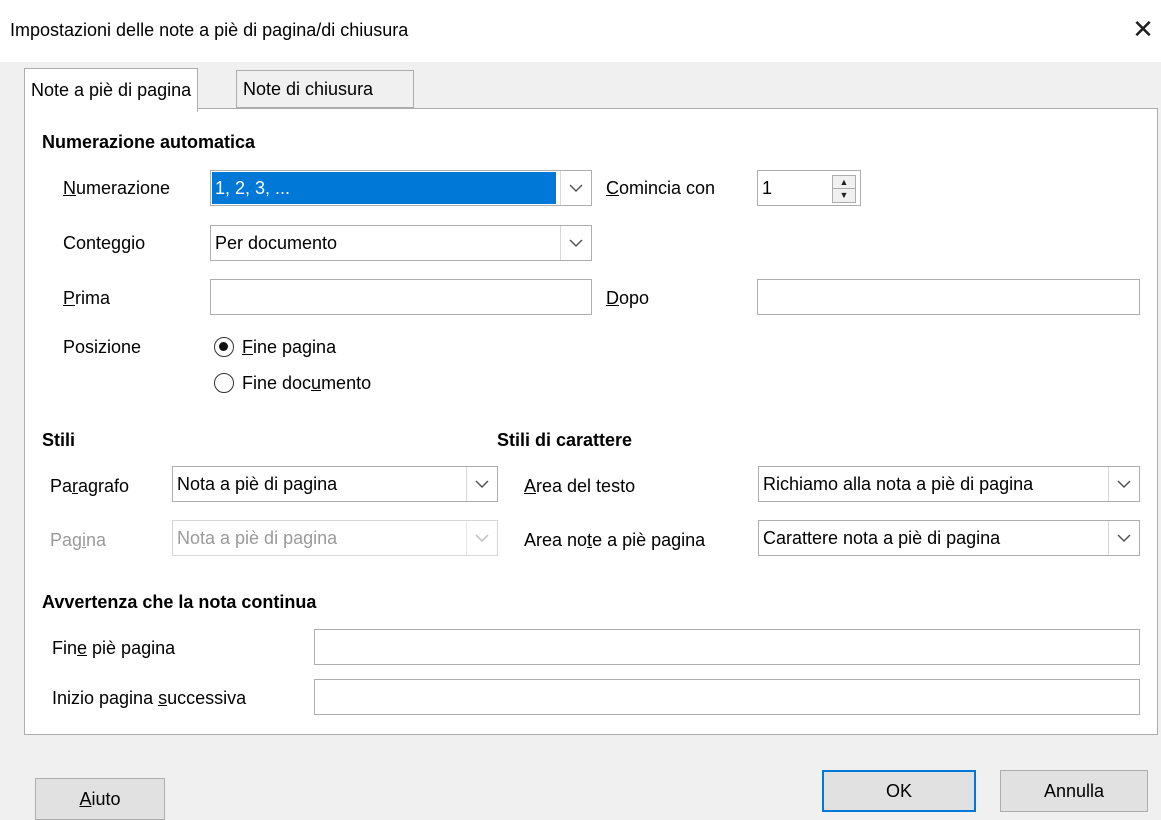 This screenshot has width=1161, height=820. I want to click on help-button: Aiuto, so click(100, 799).